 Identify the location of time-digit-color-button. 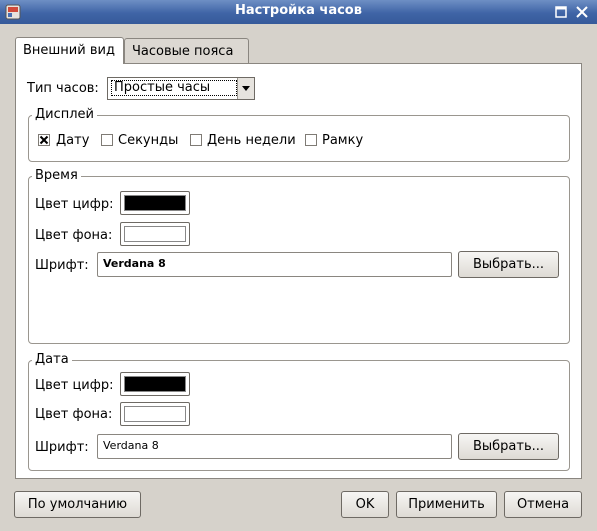
(155, 203).